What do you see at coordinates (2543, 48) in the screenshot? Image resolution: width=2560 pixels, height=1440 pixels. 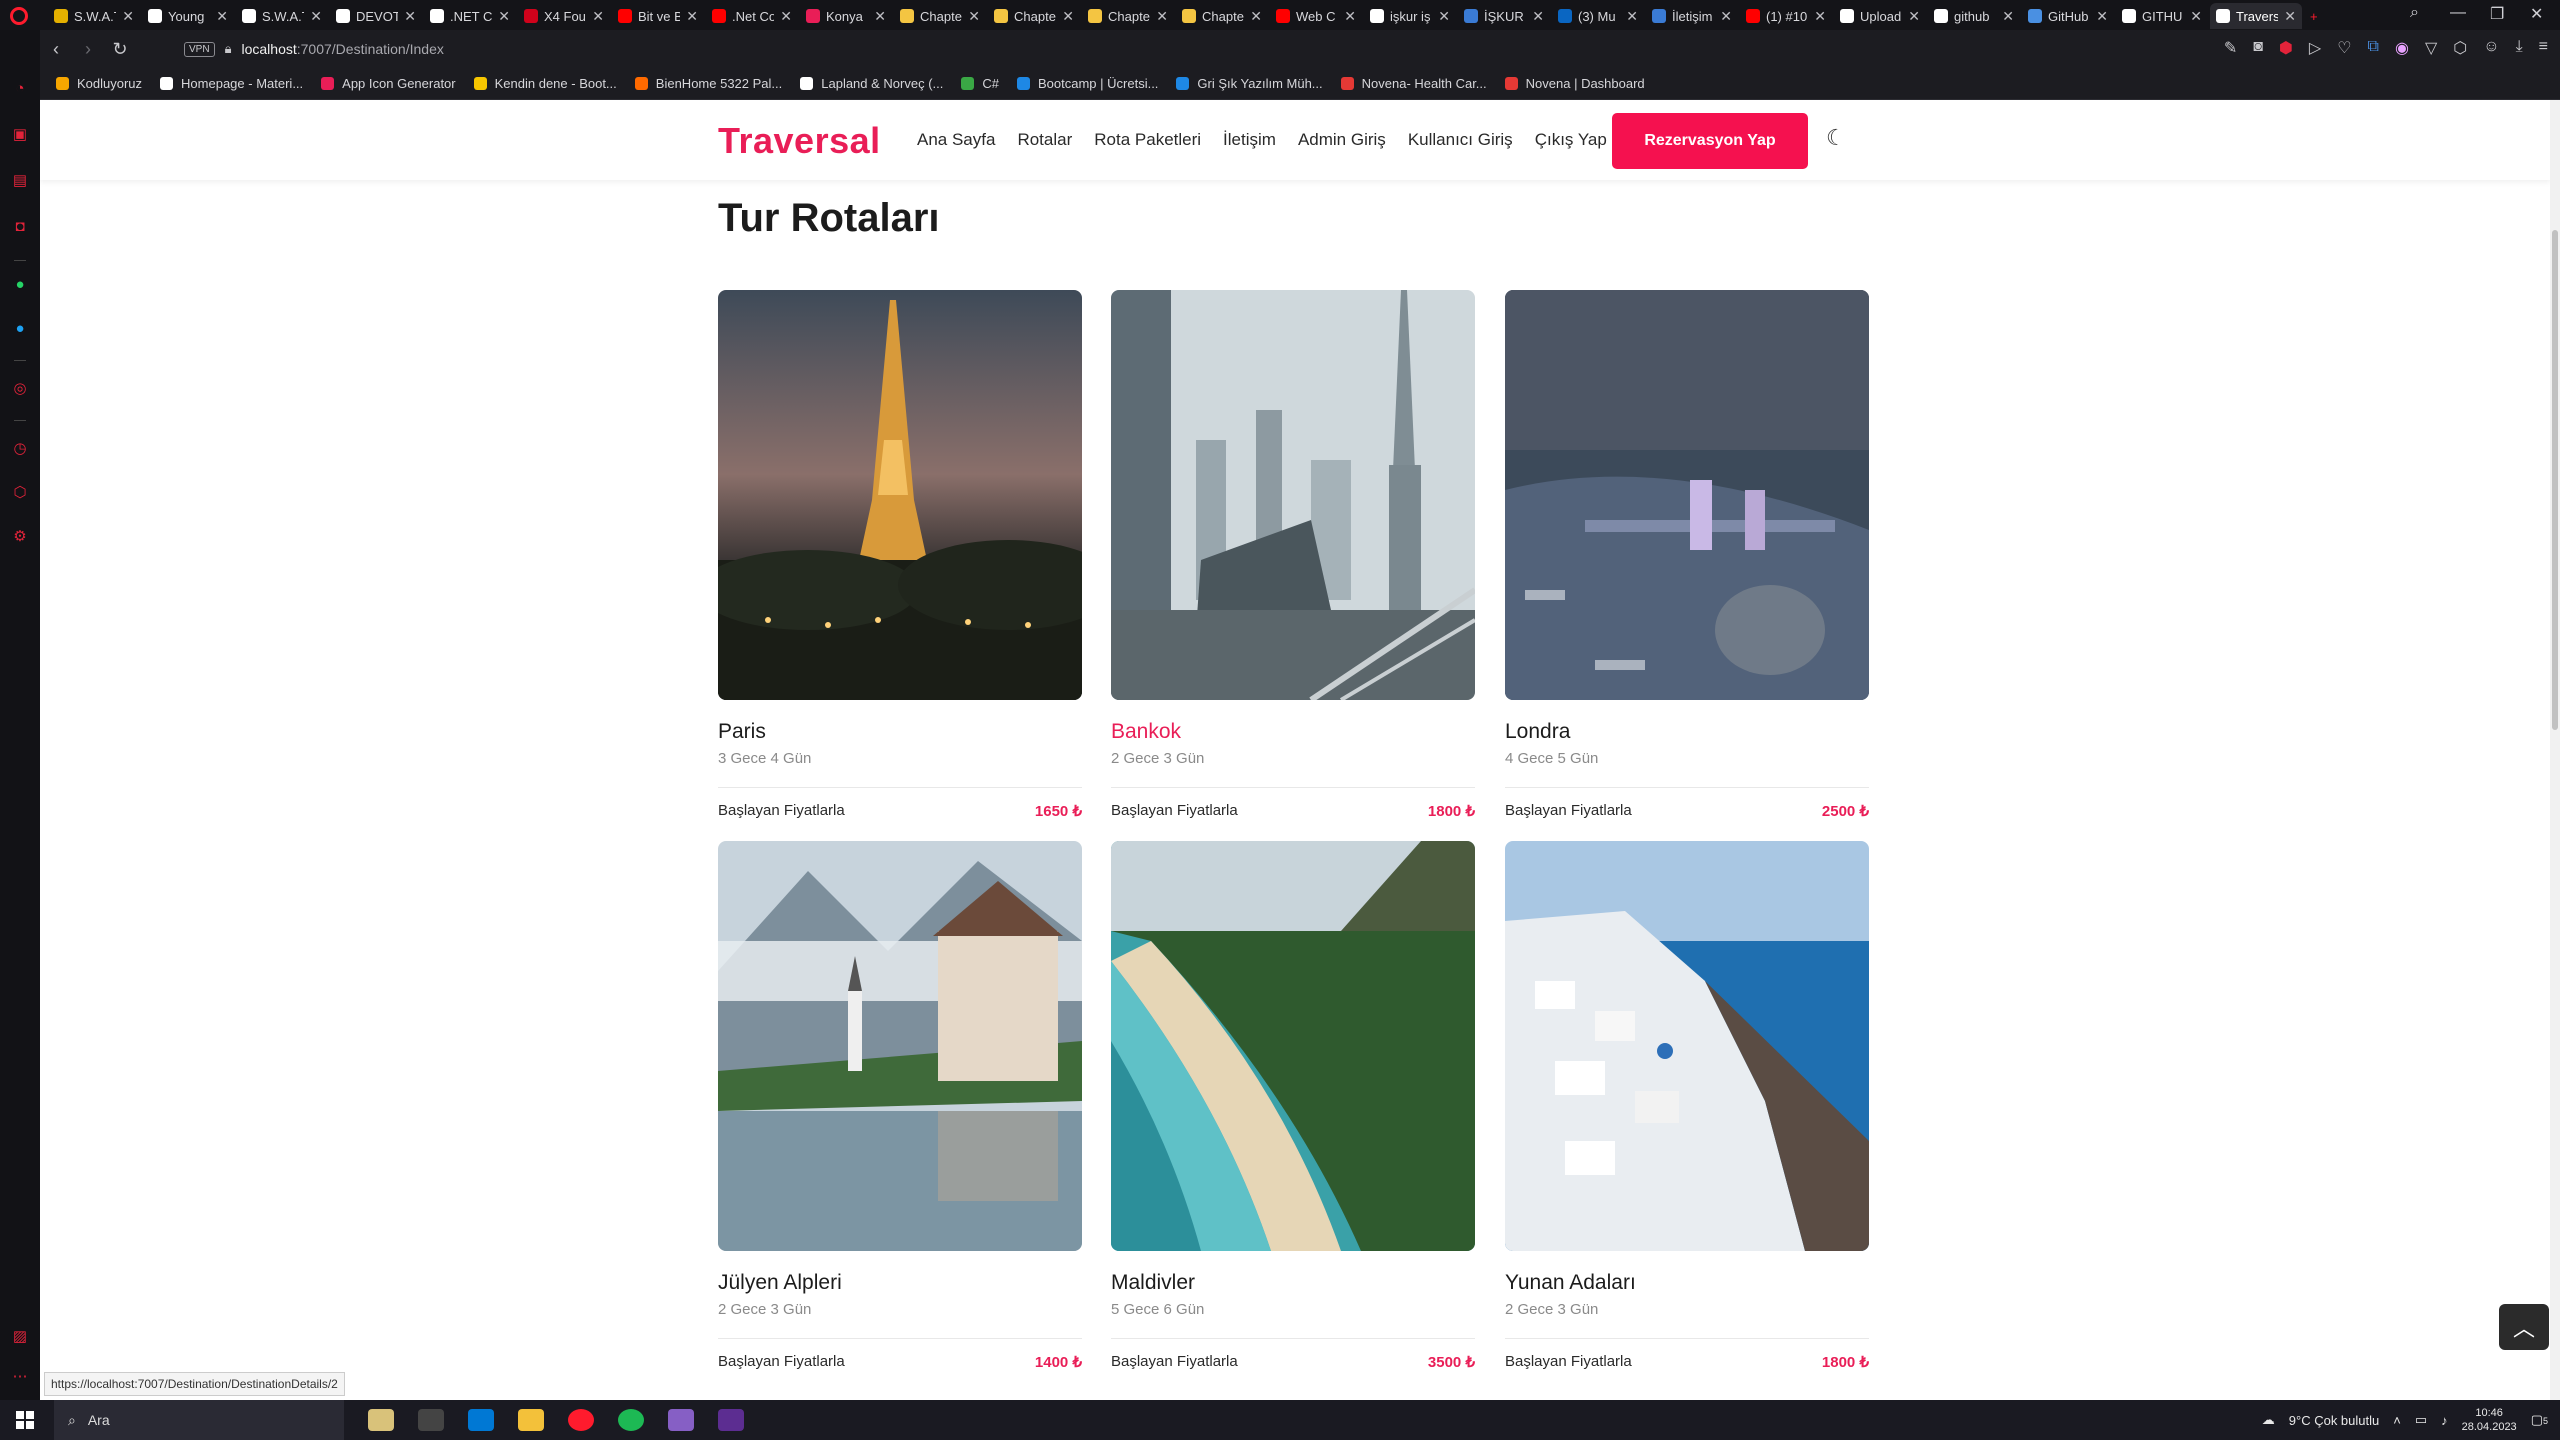 I see `settings-menu-icon: ≡` at bounding box center [2543, 48].